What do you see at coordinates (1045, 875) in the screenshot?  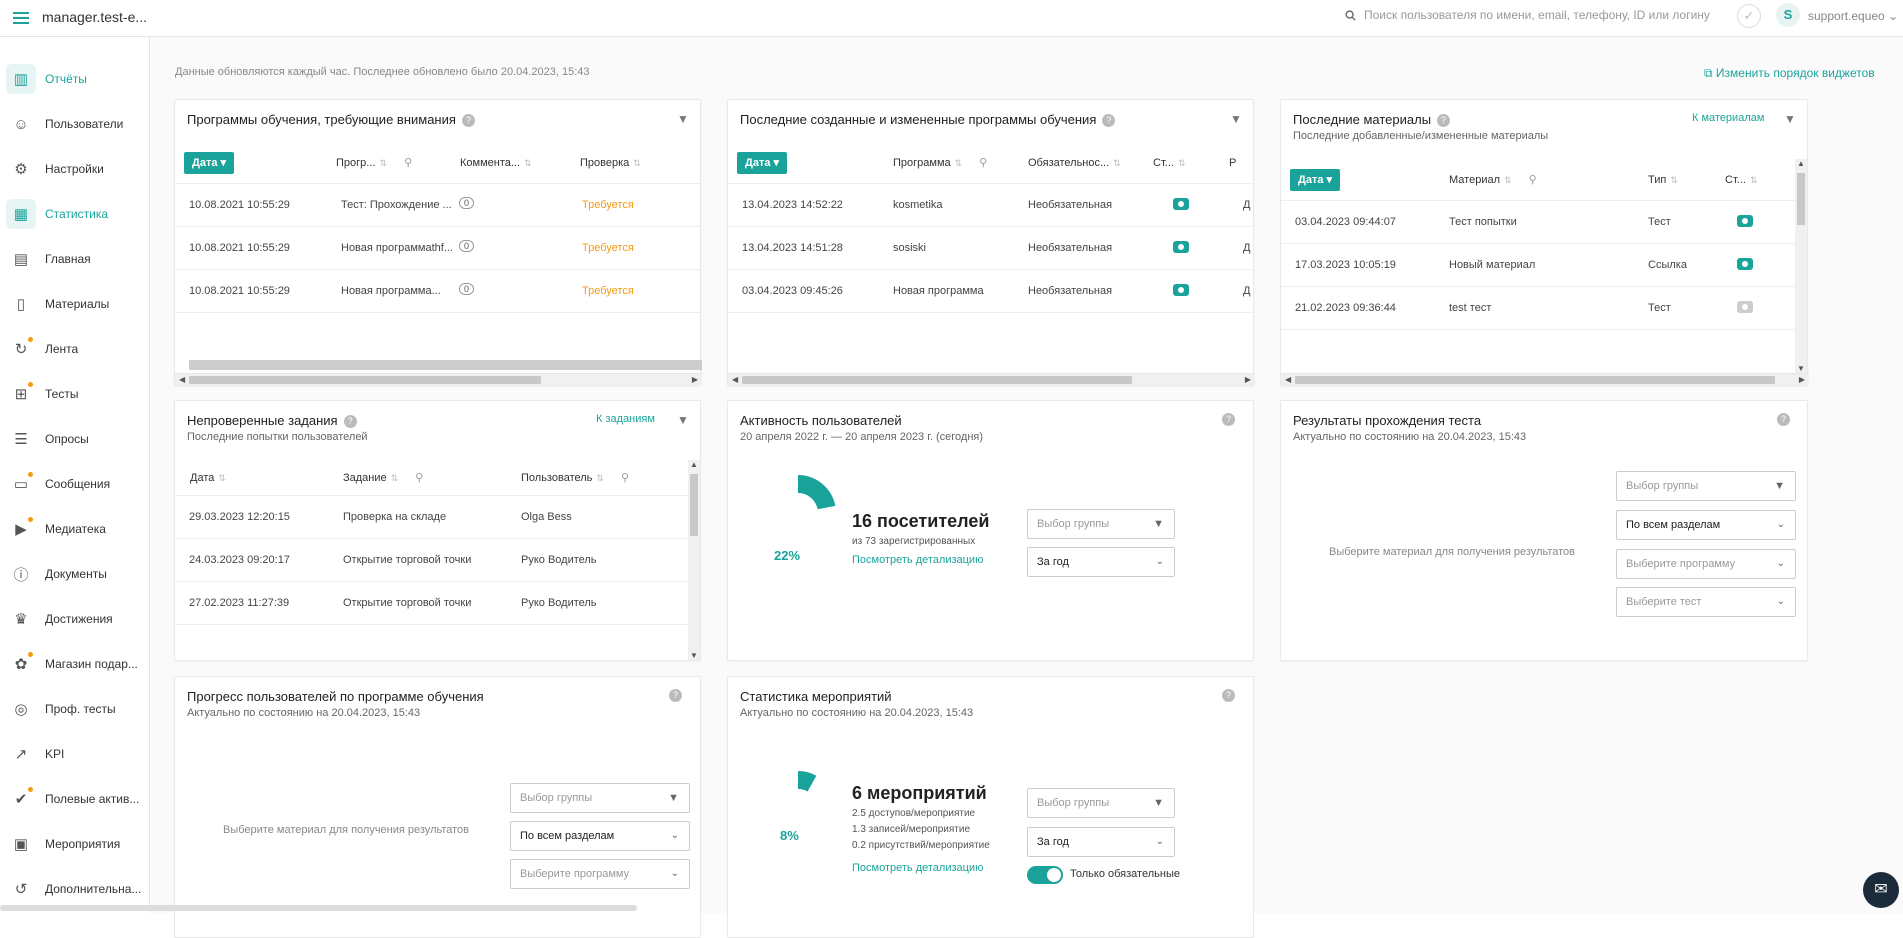 I see `mandatory-only-toggle` at bounding box center [1045, 875].